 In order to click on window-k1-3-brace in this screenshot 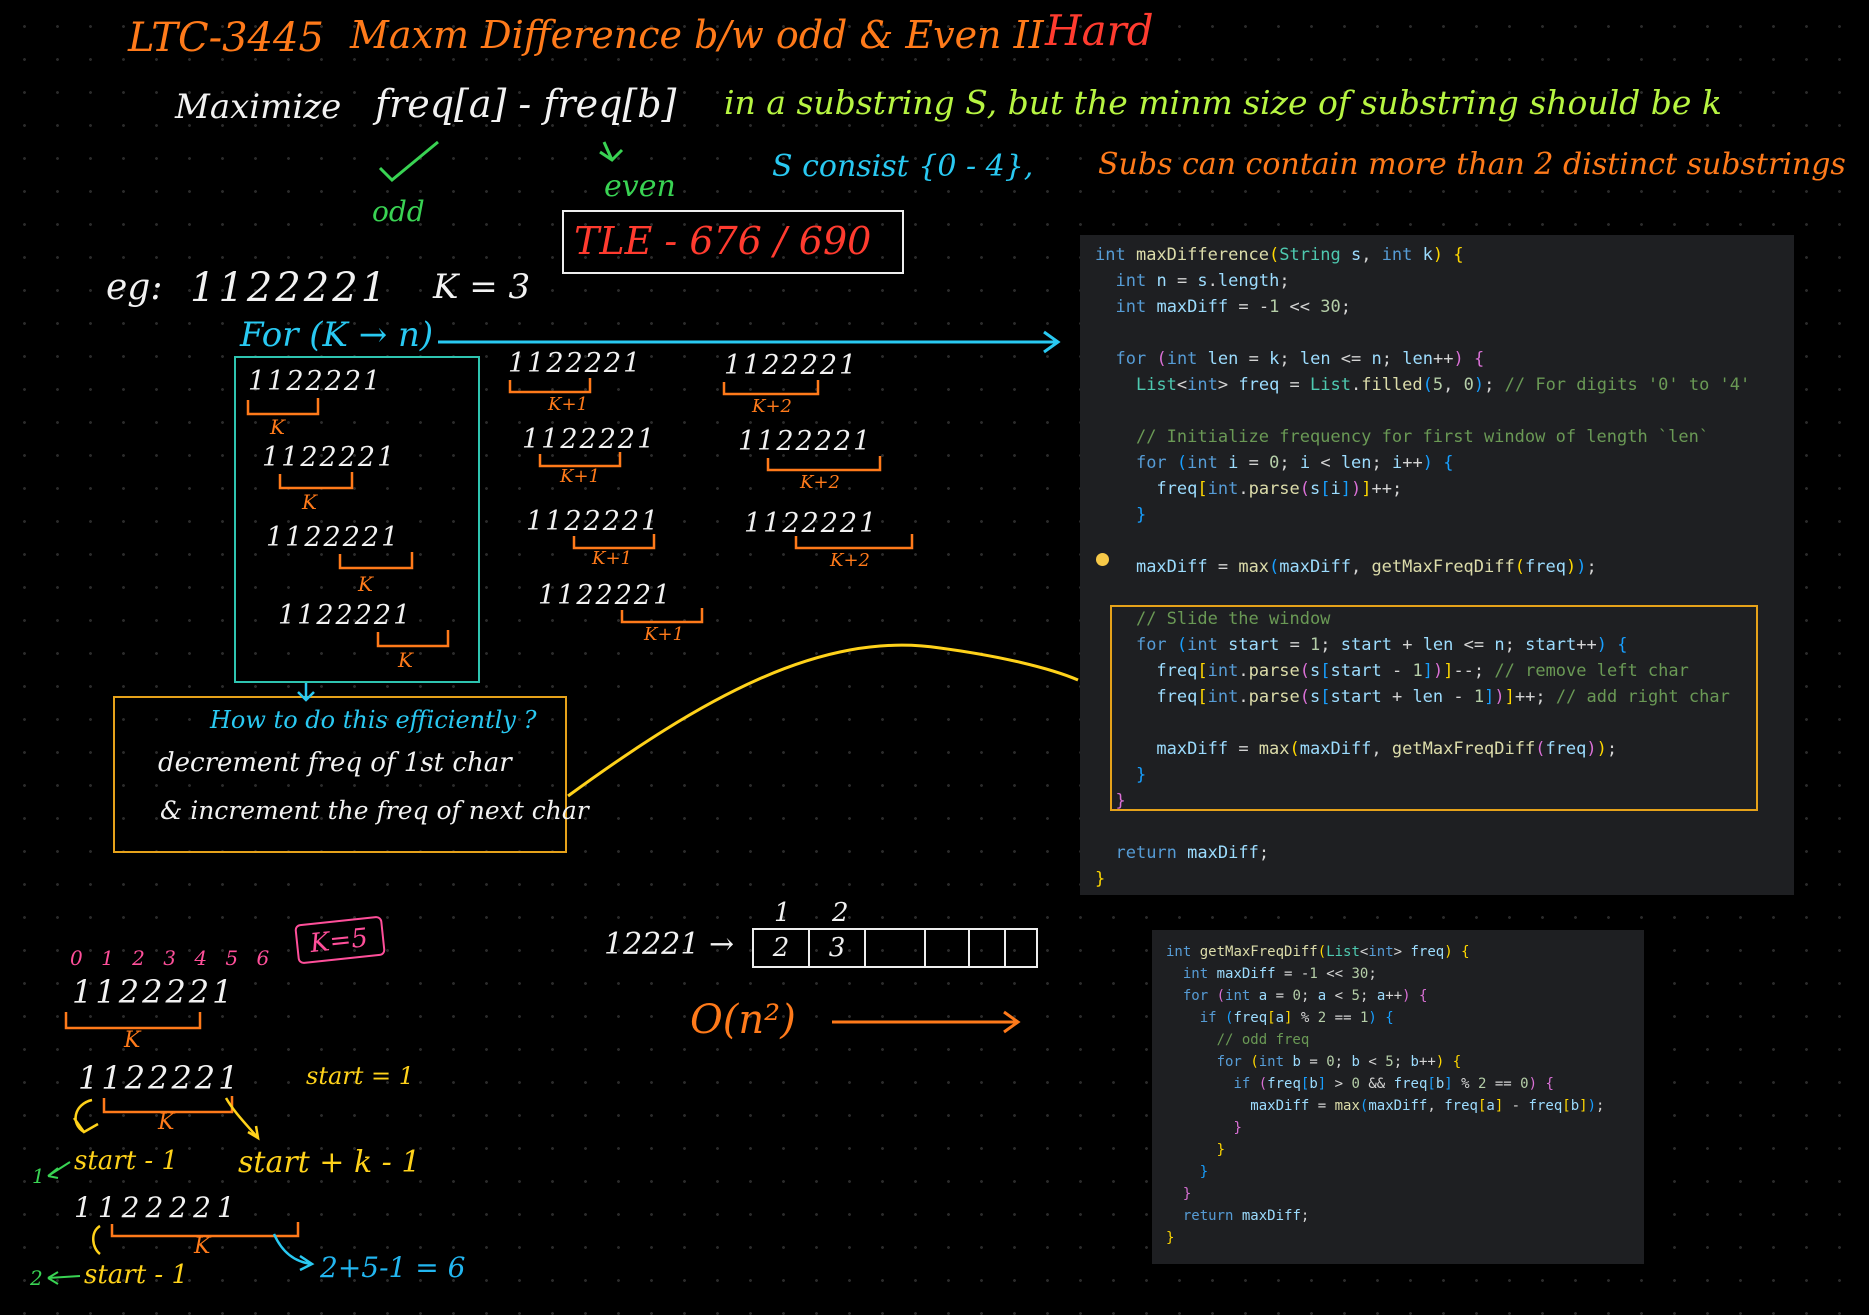, I will do `click(614, 542)`.